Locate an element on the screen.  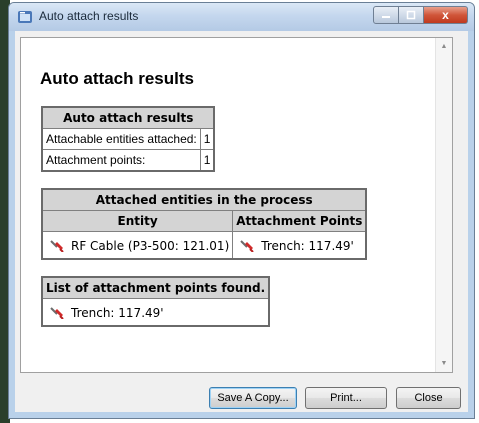
points-table-header: List of attachment points found. is located at coordinates (155, 287).